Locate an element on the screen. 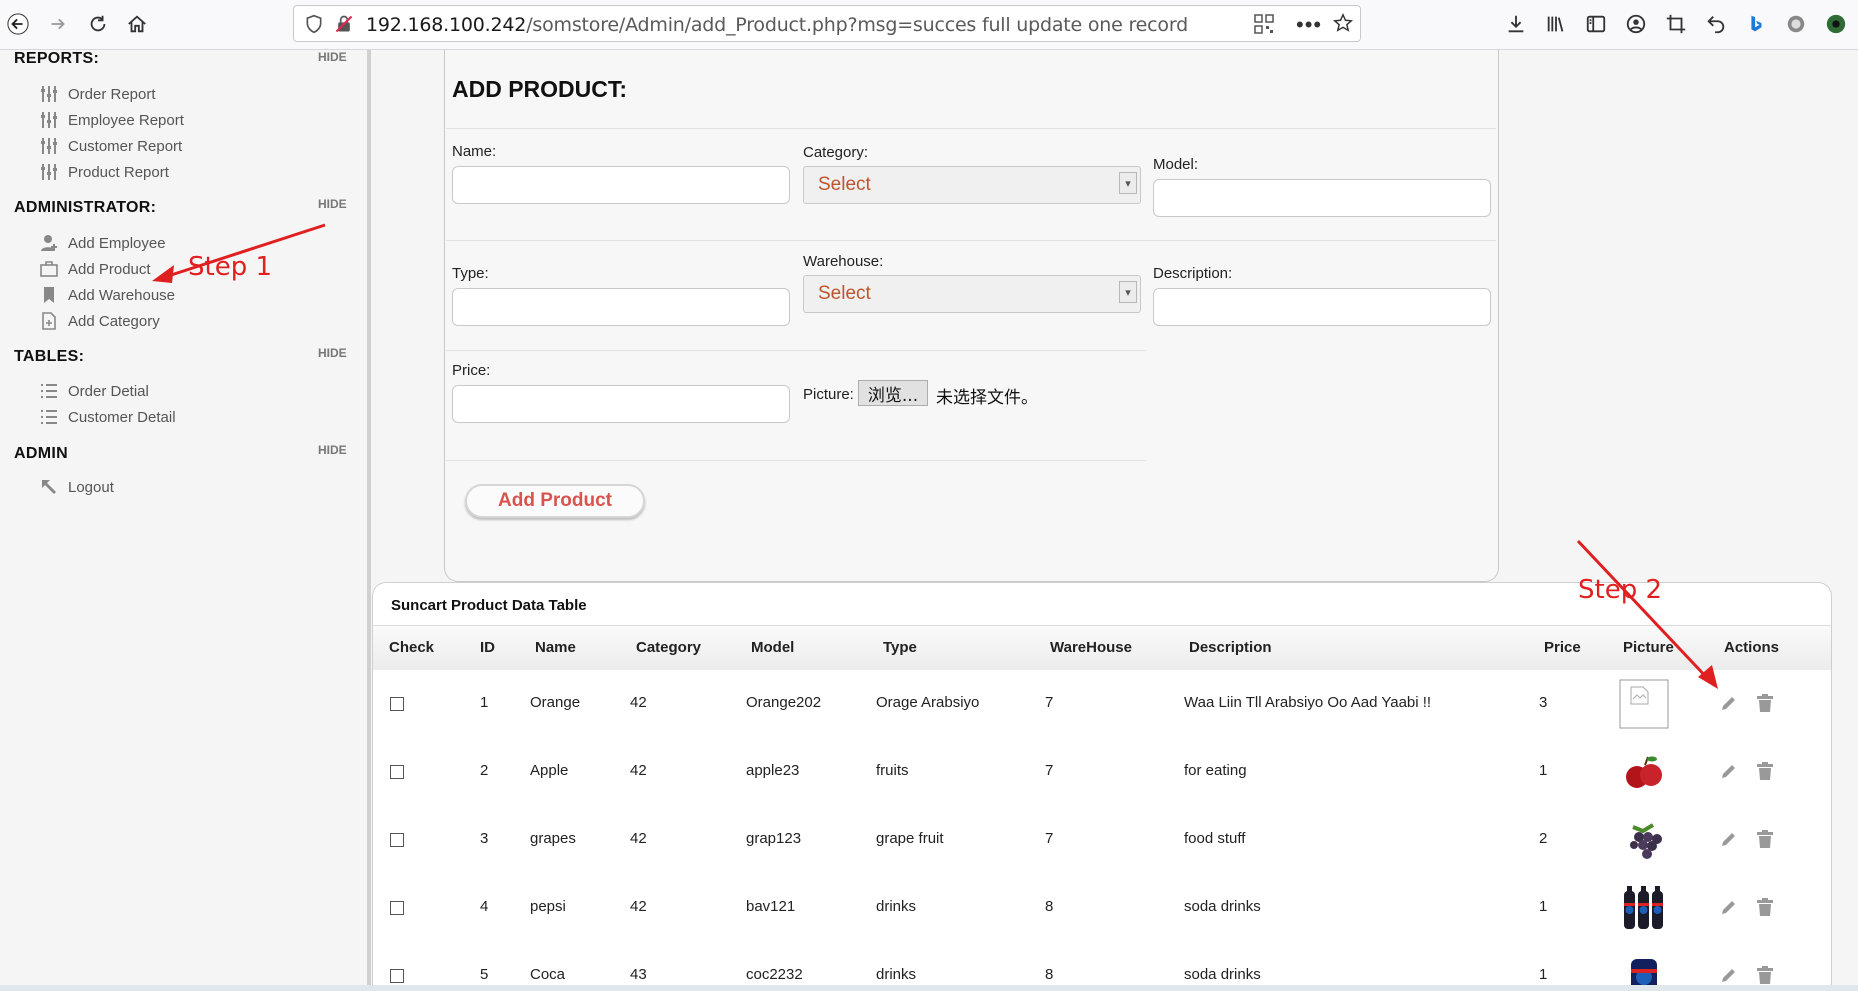  table-title: Suncart Product Data Table is located at coordinates (489, 605).